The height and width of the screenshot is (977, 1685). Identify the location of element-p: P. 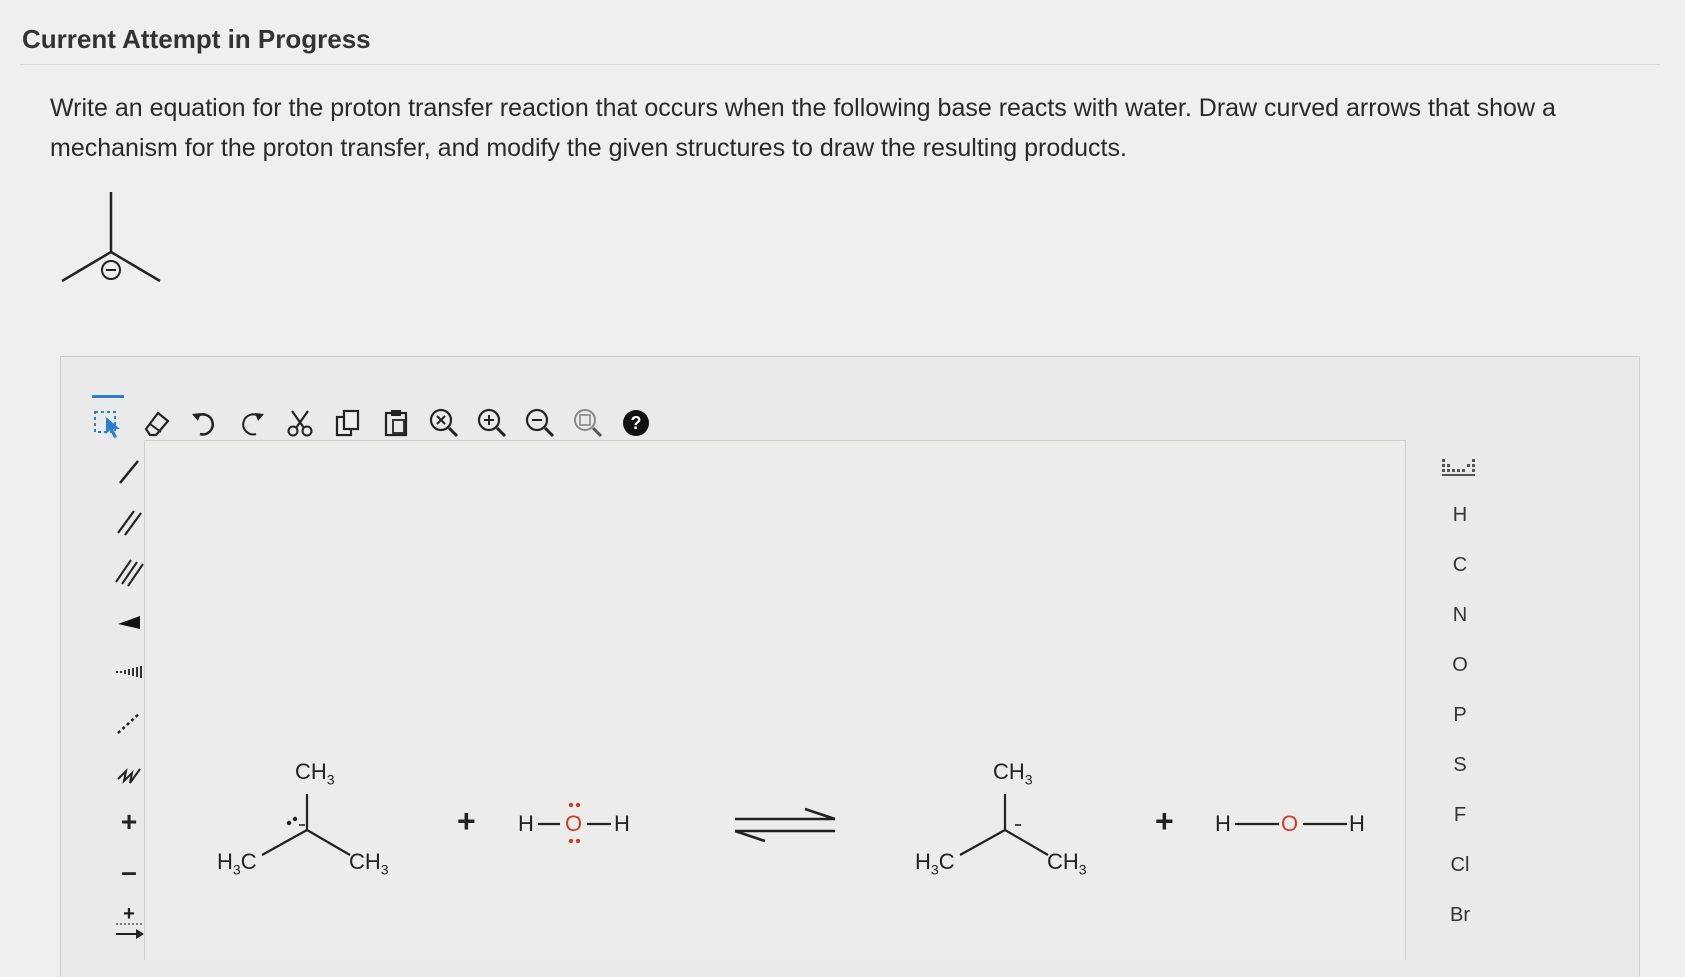
(1460, 715).